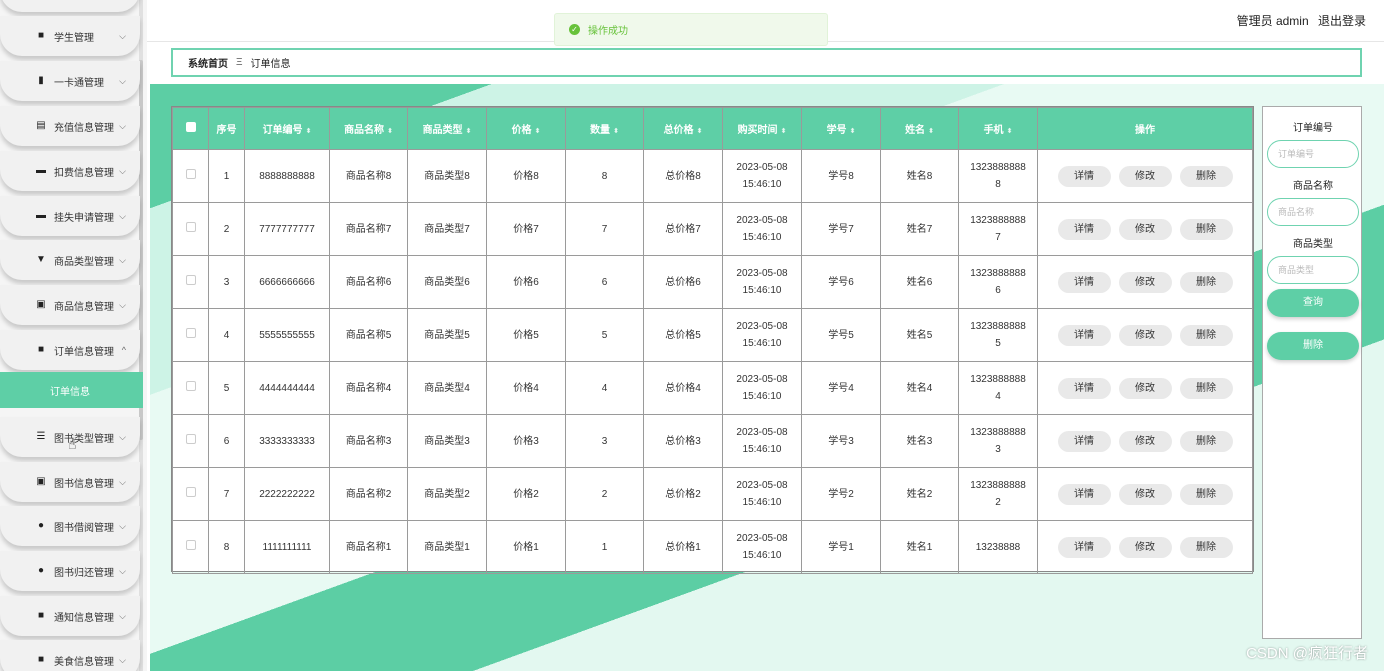  I want to click on goods-name-input: 商品名称, so click(1313, 212).